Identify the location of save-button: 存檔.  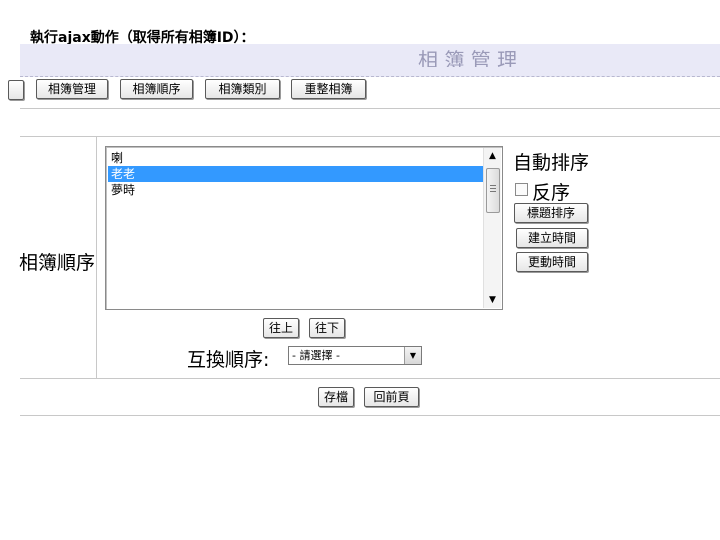
(336, 397).